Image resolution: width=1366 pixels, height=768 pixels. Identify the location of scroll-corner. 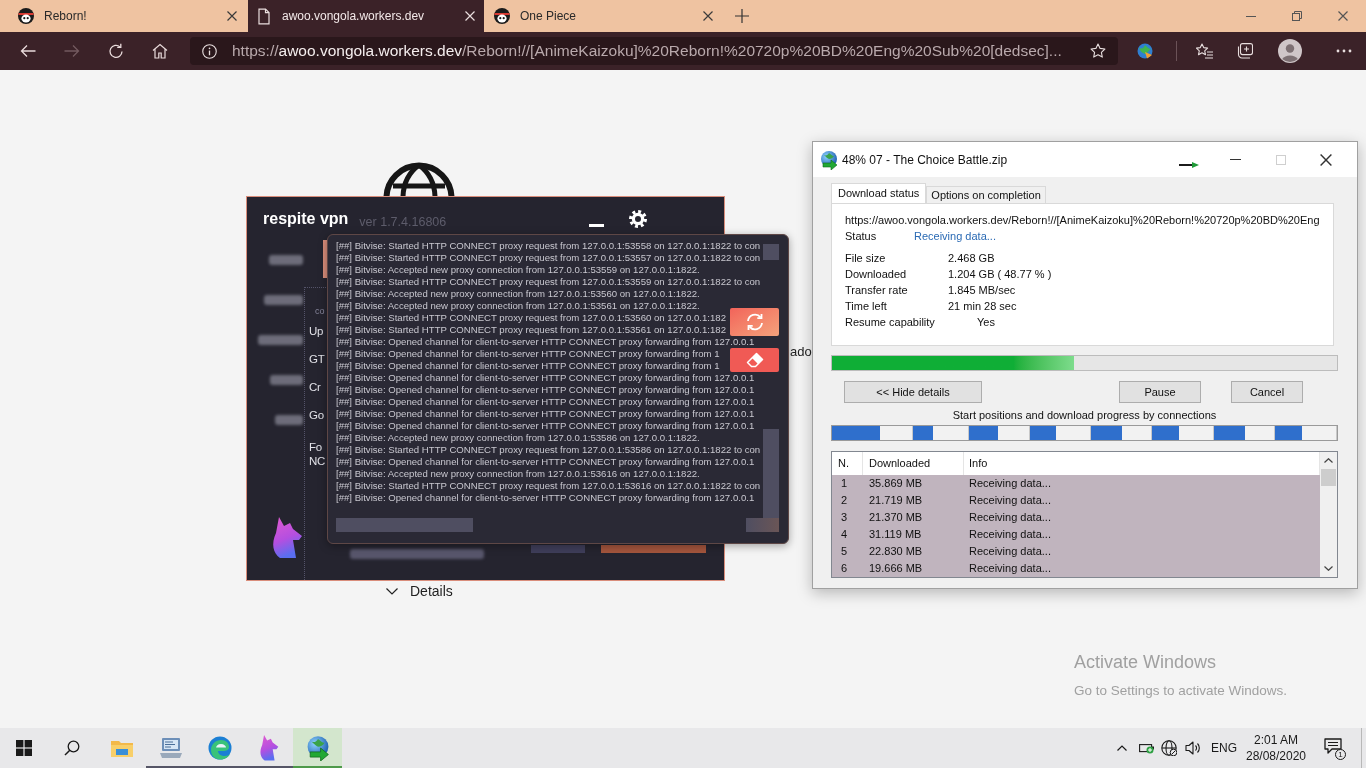
(762, 525).